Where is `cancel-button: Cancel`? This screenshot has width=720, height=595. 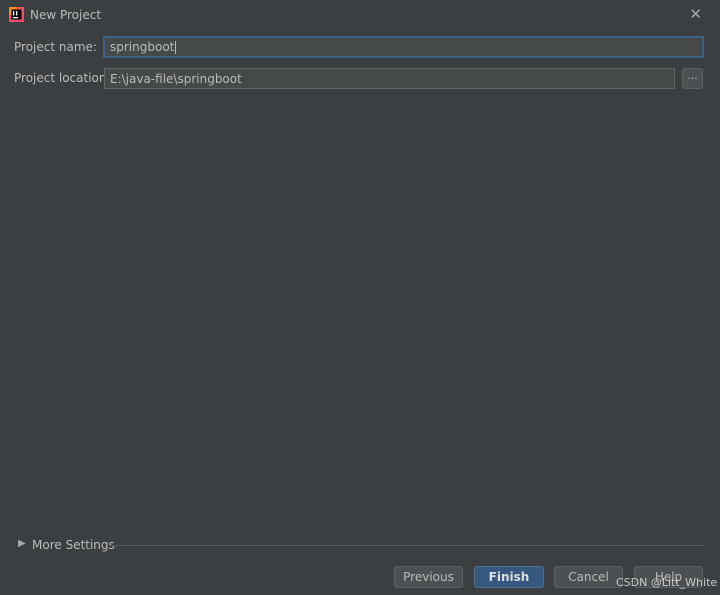 cancel-button: Cancel is located at coordinates (588, 577).